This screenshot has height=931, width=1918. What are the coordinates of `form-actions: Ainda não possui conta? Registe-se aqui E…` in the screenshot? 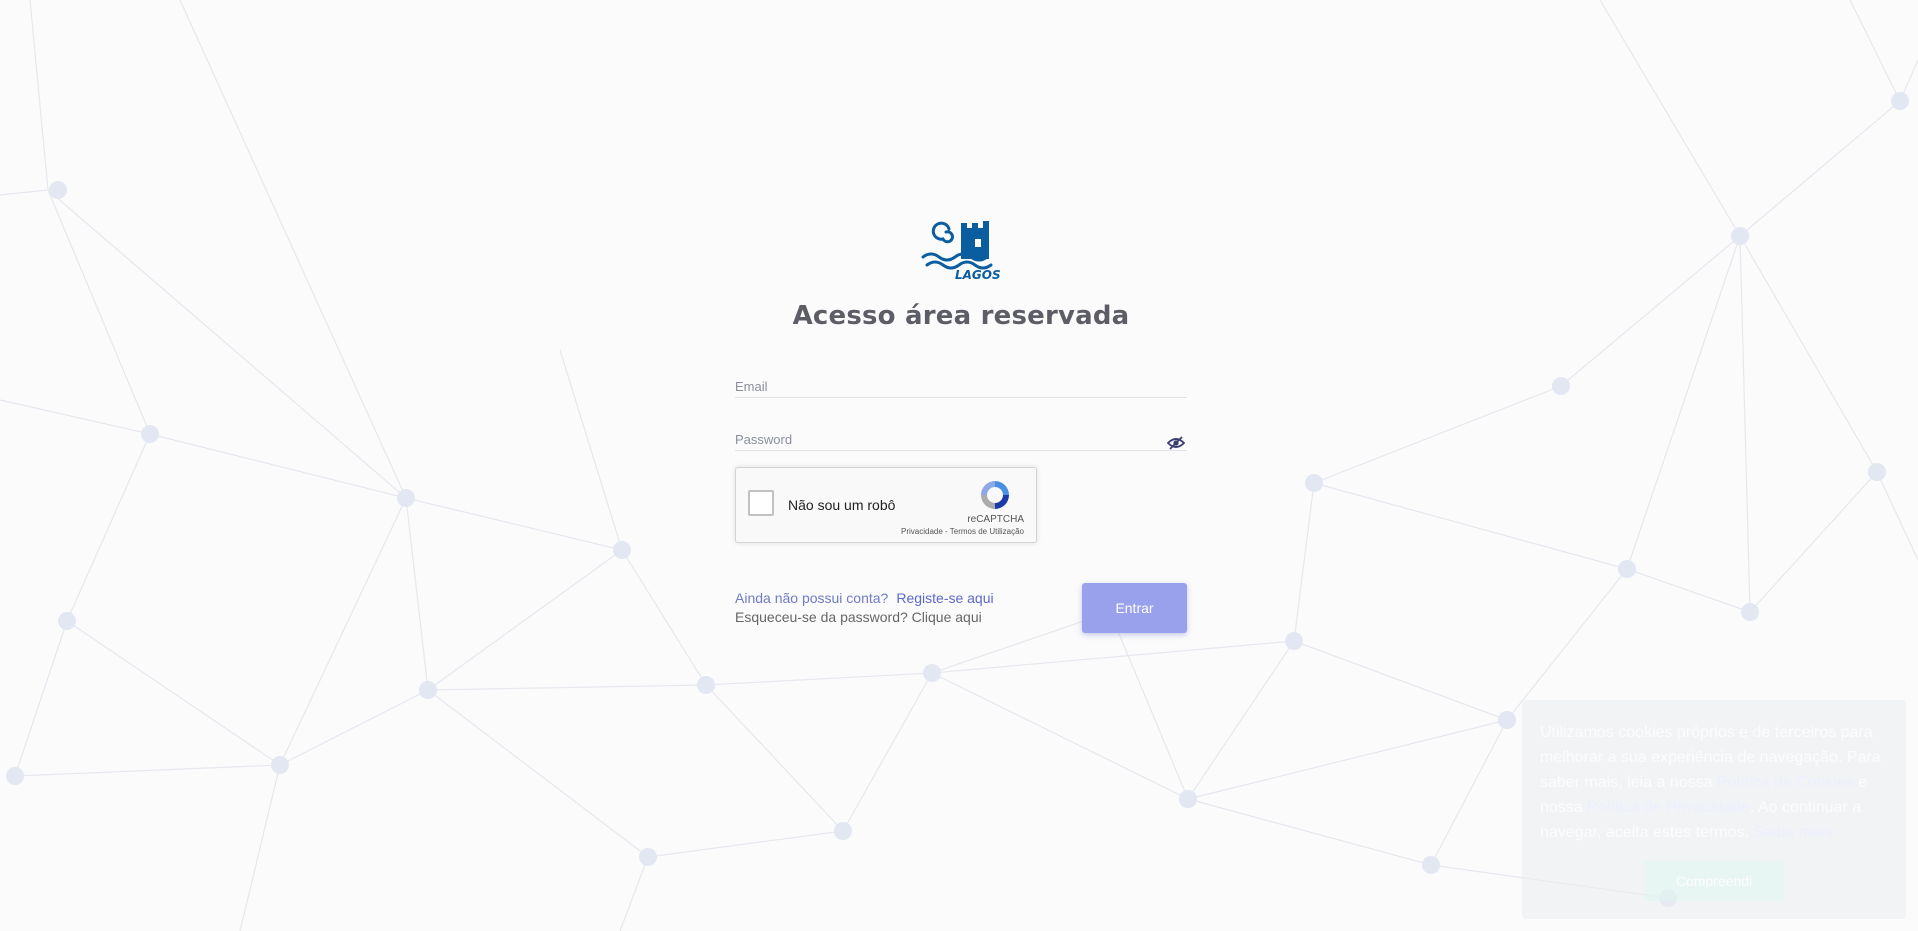 It's located at (961, 609).